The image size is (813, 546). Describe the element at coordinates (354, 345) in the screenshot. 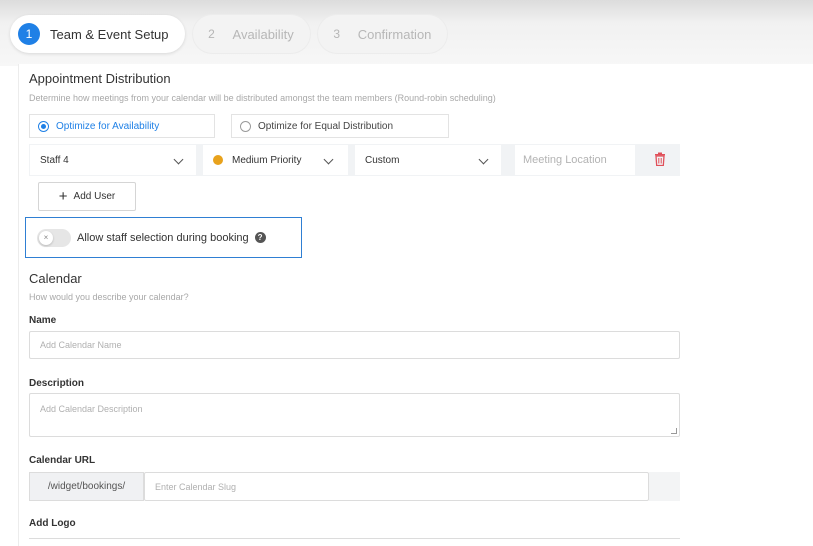

I see `calendar-name-input: Add Calendar Name` at that location.